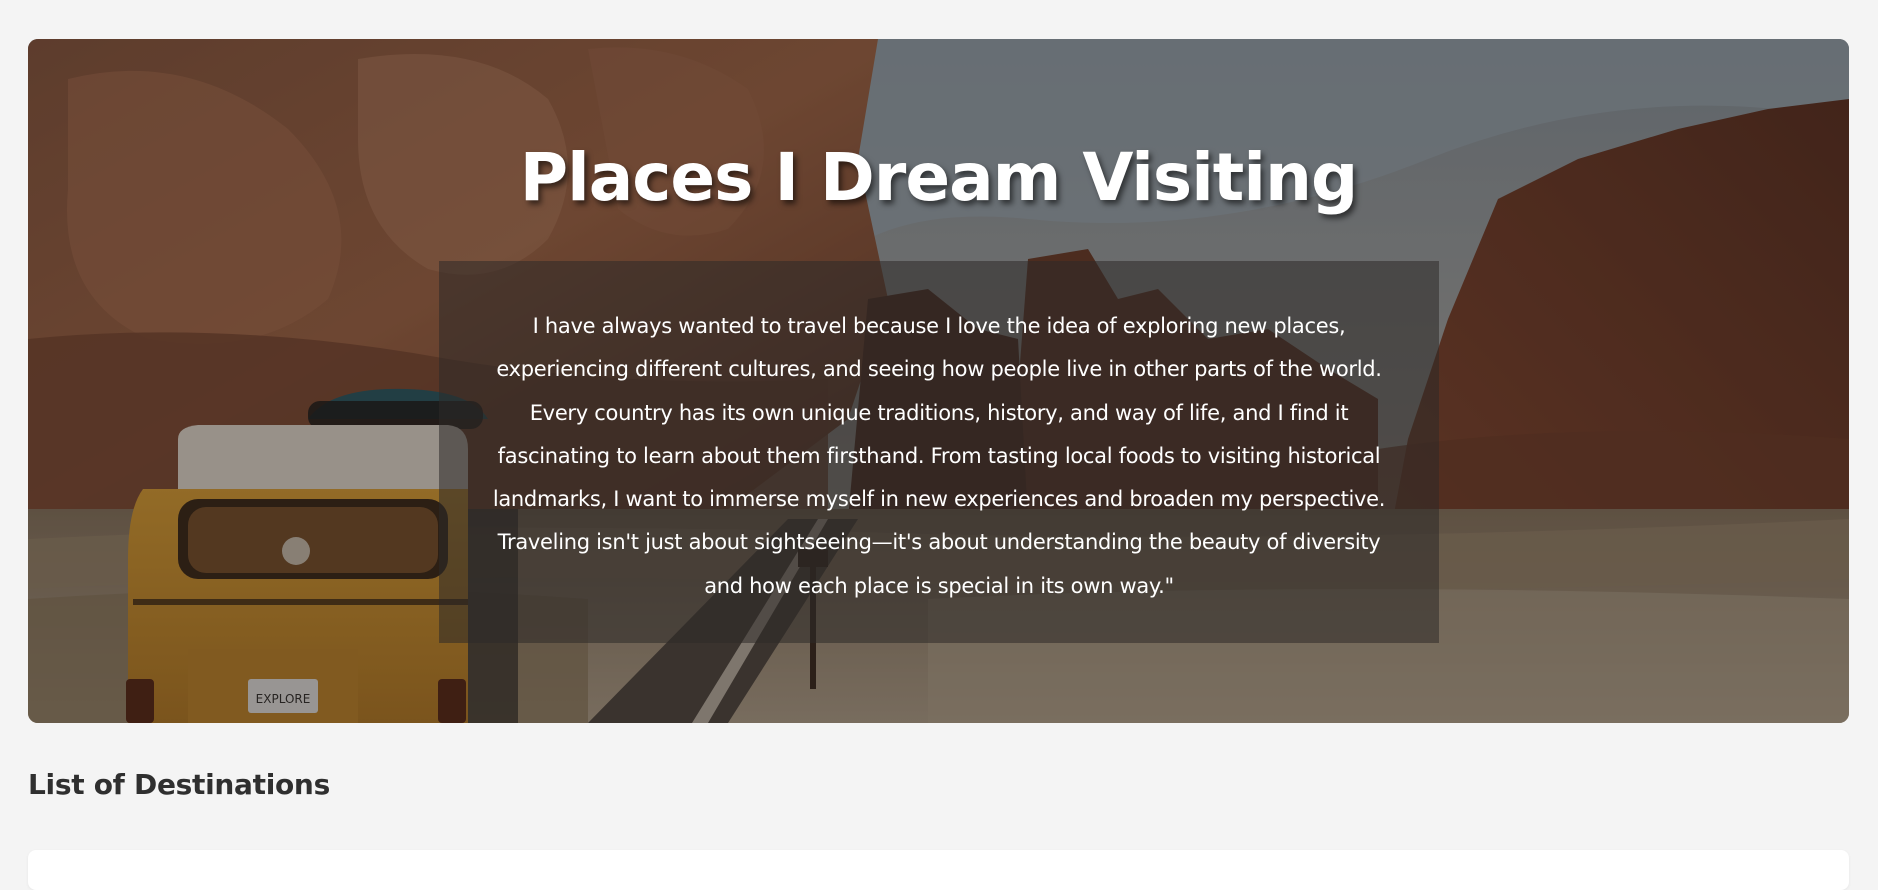 The height and width of the screenshot is (890, 1878). I want to click on page-title: Places I Dream Visiting, so click(938, 177).